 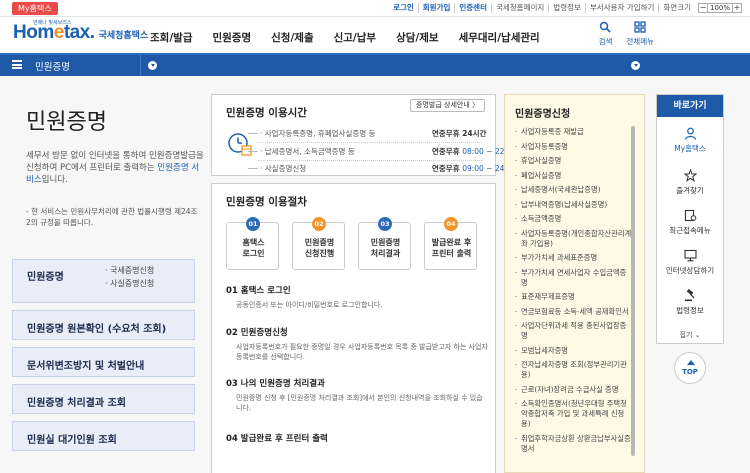 I want to click on apply-list-title: 민원증명신청, so click(x=543, y=114).